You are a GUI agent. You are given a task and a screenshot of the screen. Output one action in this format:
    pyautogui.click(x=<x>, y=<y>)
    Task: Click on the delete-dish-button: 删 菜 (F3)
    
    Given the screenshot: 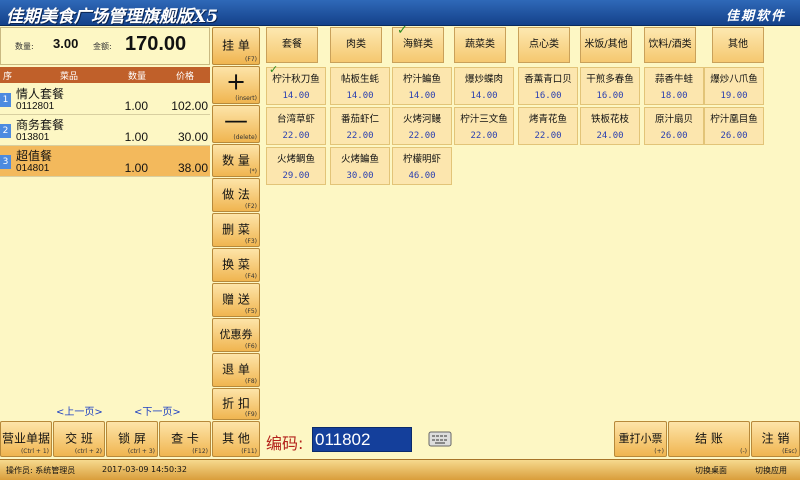 What is the action you would take?
    pyautogui.click(x=236, y=230)
    